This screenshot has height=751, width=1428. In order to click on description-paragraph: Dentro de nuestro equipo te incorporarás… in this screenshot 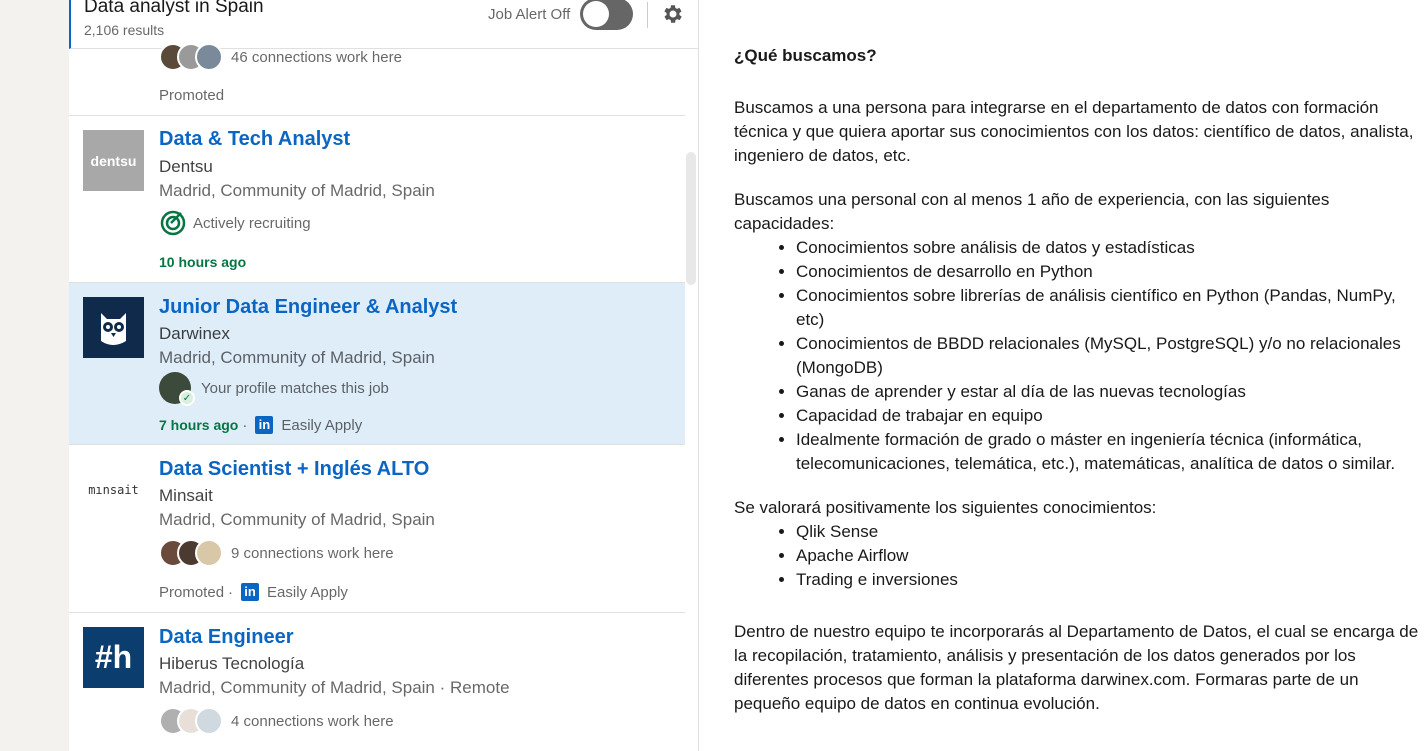, I will do `click(1076, 667)`.